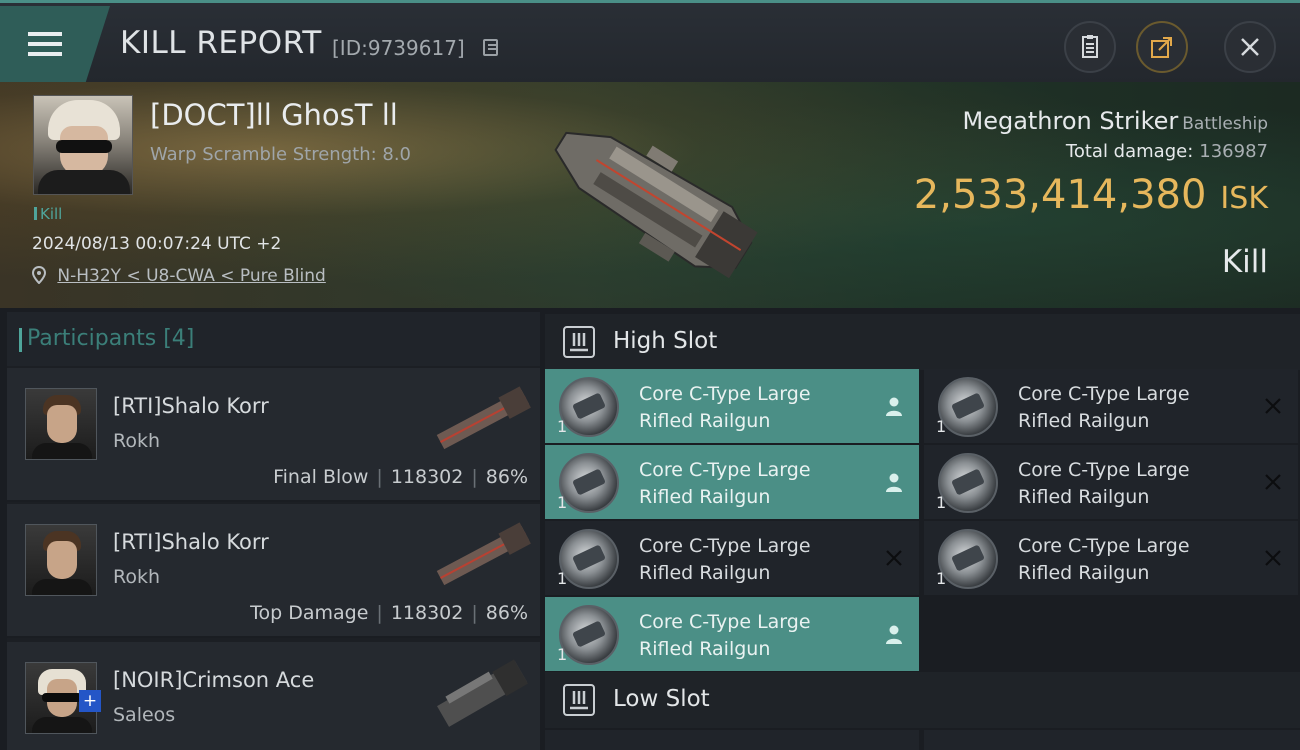  Describe the element at coordinates (321, 477) in the screenshot. I see `participant-role: Final Blow` at that location.